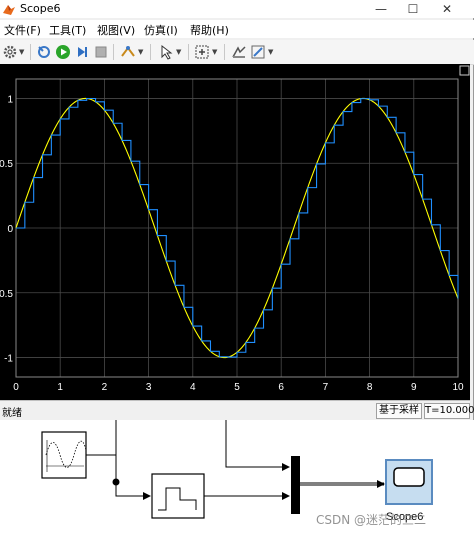 The width and height of the screenshot is (474, 536). Describe the element at coordinates (16, 387) in the screenshot. I see `x-tick-label: 0` at that location.